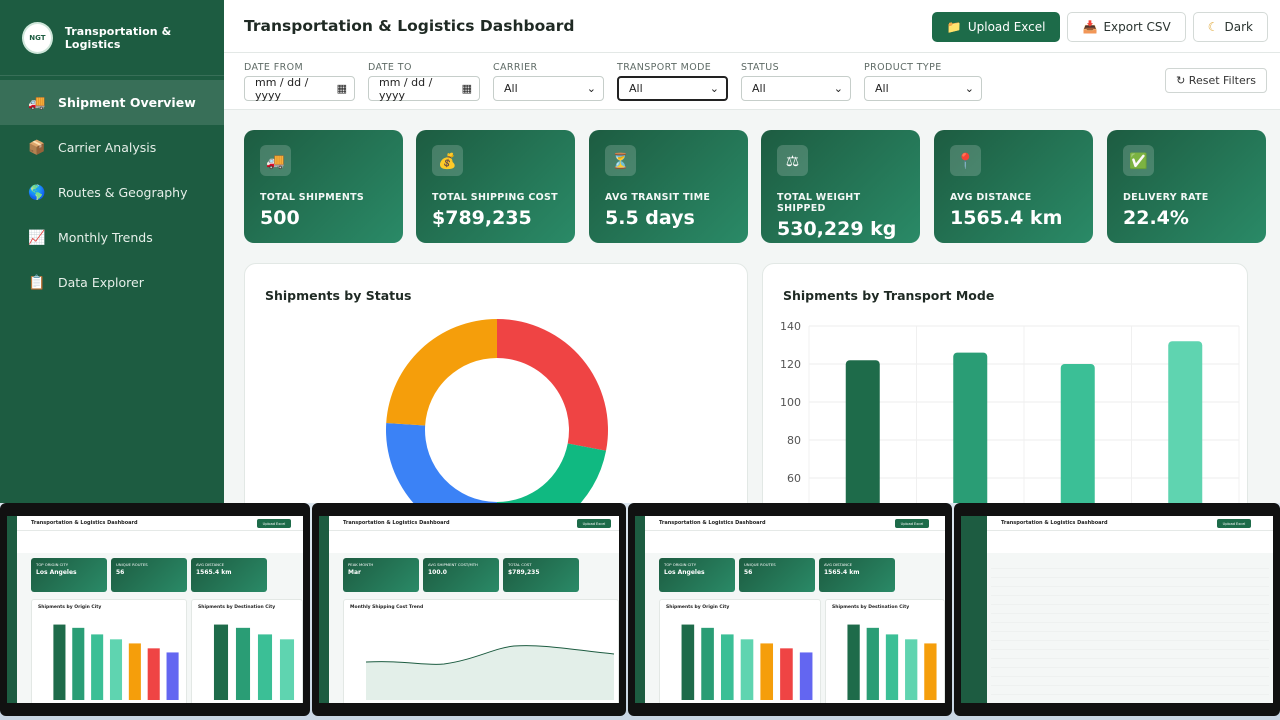 This screenshot has width=1280, height=720. I want to click on export-csv-button: 📥 Export CSV, so click(1126, 27).